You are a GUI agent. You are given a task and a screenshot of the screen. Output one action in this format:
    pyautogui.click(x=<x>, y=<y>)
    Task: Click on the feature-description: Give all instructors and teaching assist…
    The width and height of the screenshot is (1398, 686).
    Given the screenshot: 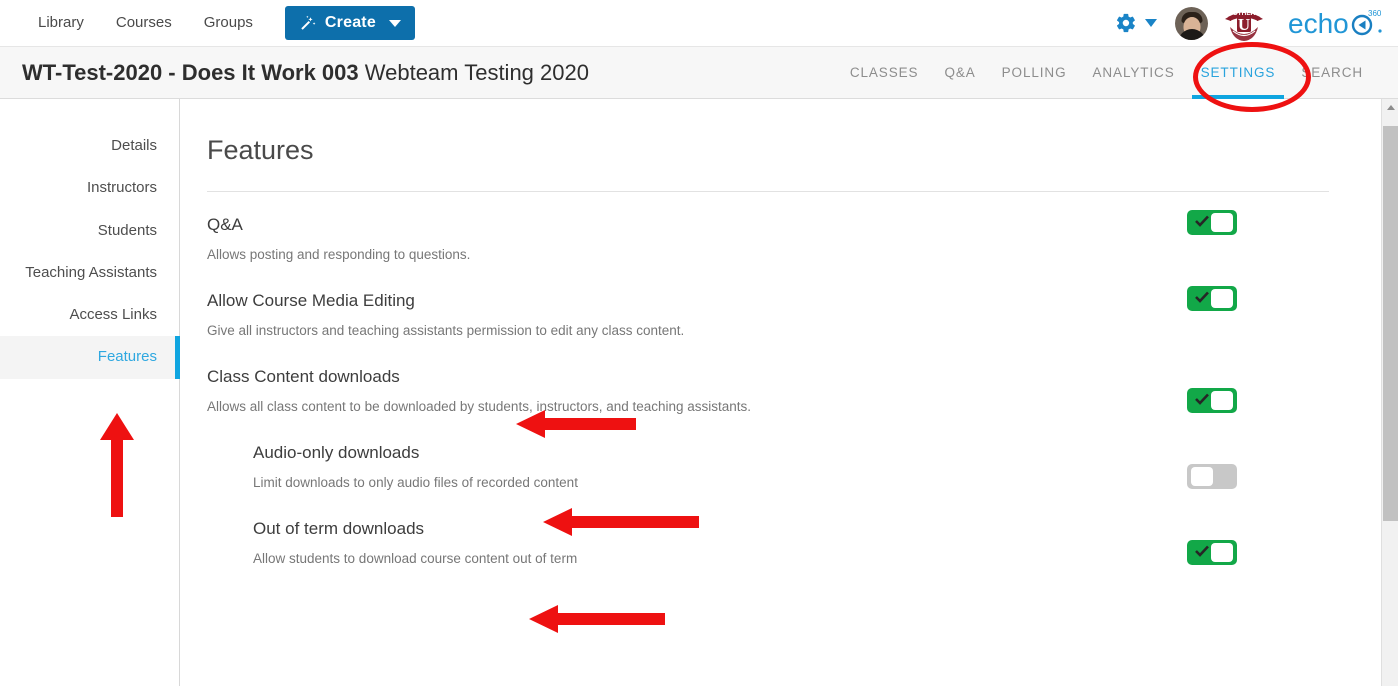 What is the action you would take?
    pyautogui.click(x=446, y=330)
    